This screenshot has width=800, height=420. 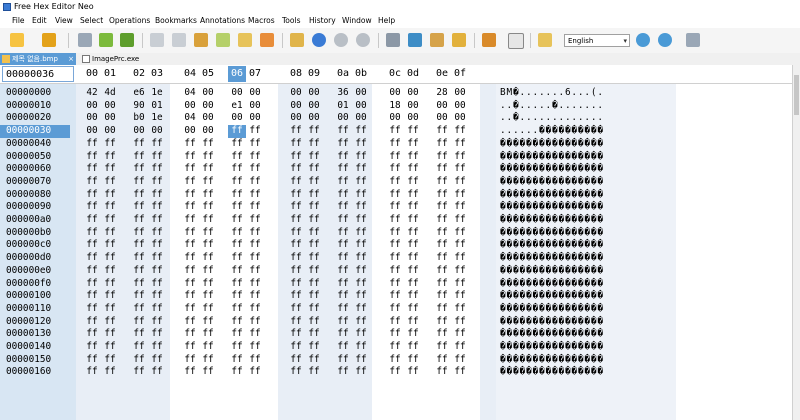 I want to click on scrollbar-thumb, so click(x=796, y=95).